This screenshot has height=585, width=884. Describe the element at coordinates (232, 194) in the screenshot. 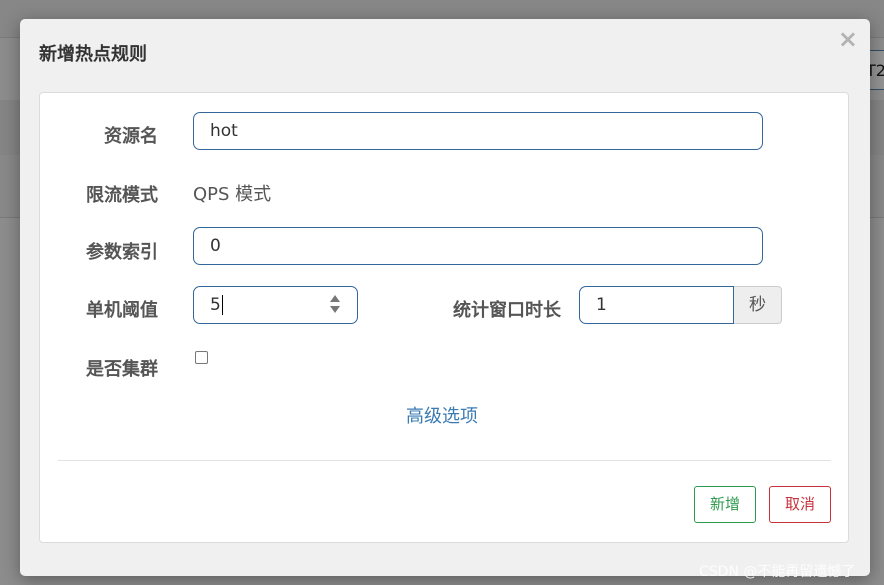

I see `flow-mode-value: QPS 模式` at that location.